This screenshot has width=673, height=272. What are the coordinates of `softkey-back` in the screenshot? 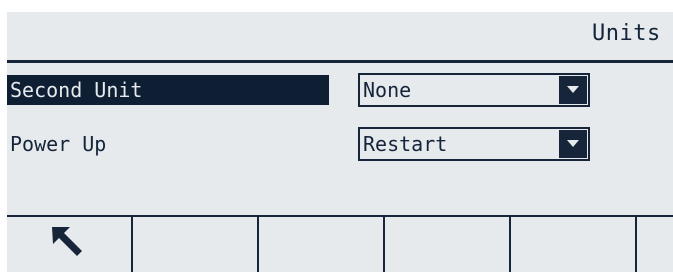 It's located at (70, 244).